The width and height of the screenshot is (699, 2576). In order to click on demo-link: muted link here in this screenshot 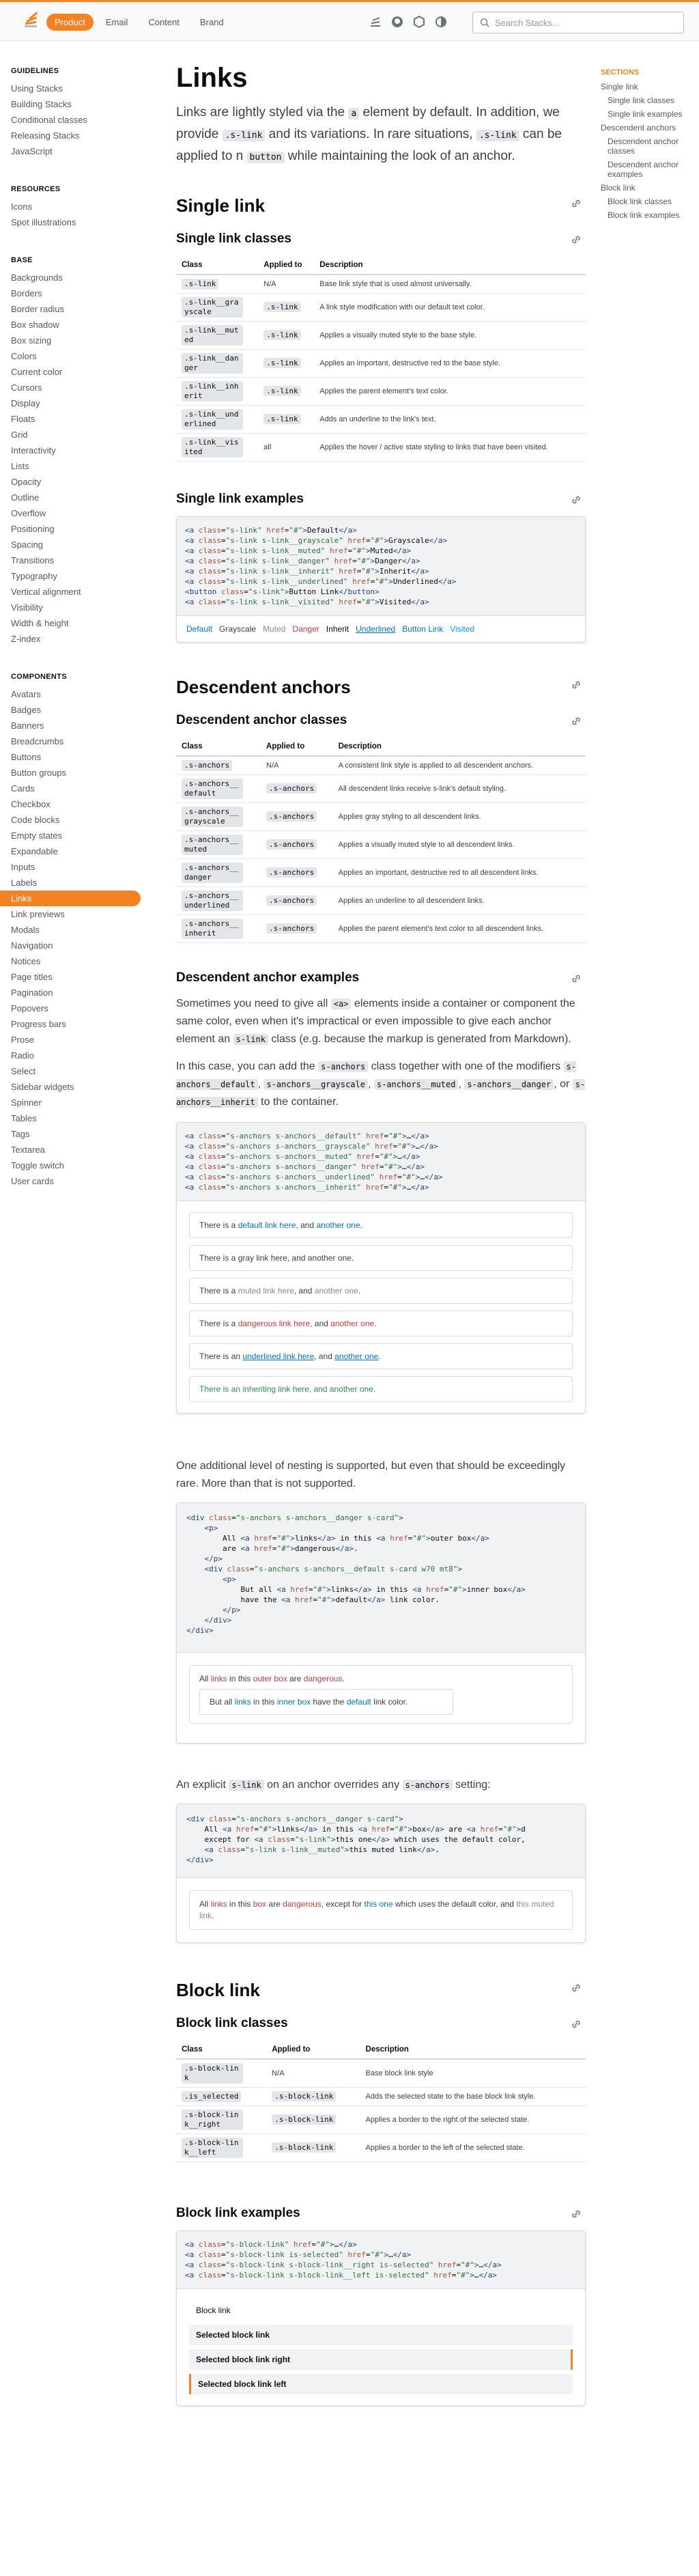, I will do `click(266, 1291)`.